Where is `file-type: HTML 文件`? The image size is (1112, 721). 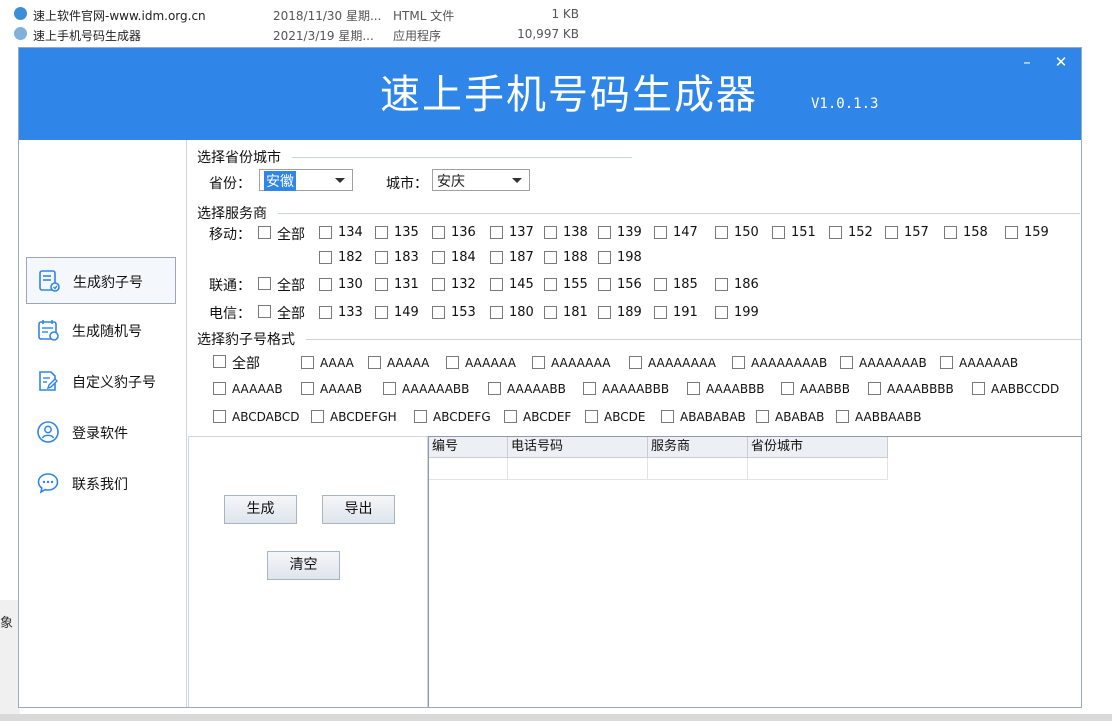
file-type: HTML 文件 is located at coordinates (424, 16).